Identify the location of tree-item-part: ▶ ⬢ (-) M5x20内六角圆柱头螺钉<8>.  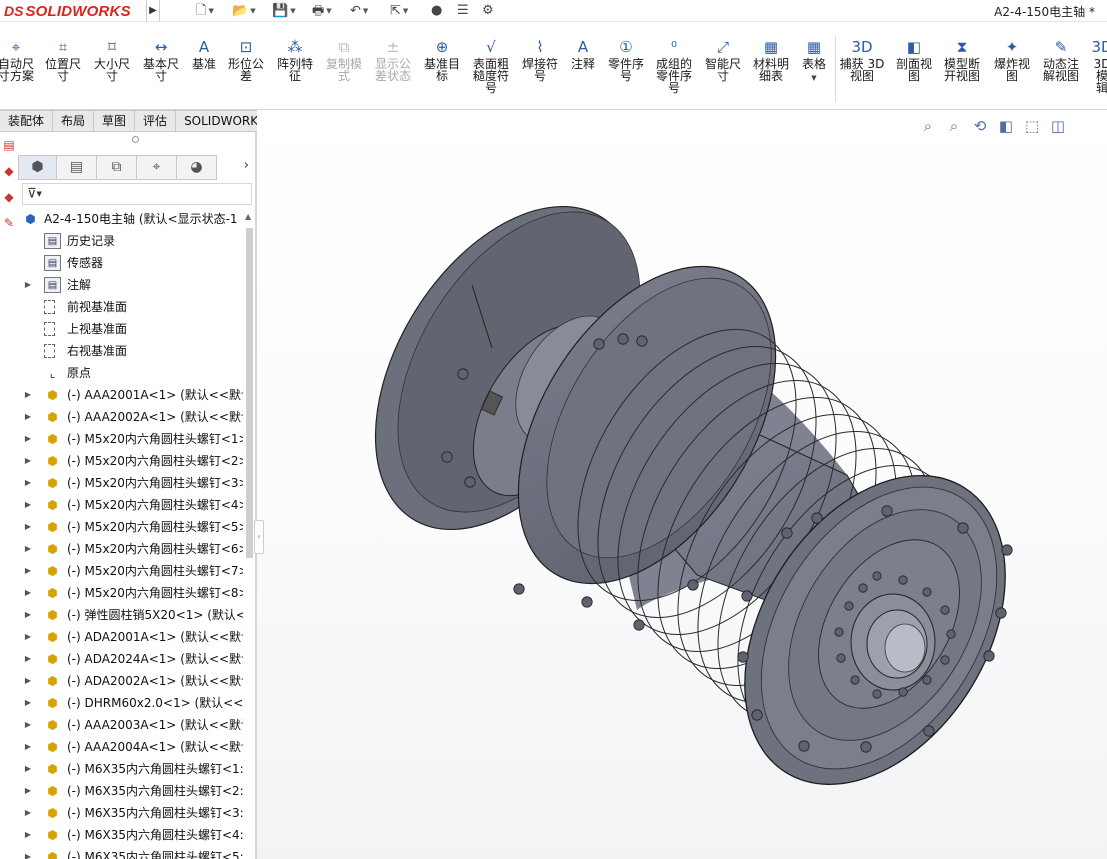
(130, 593).